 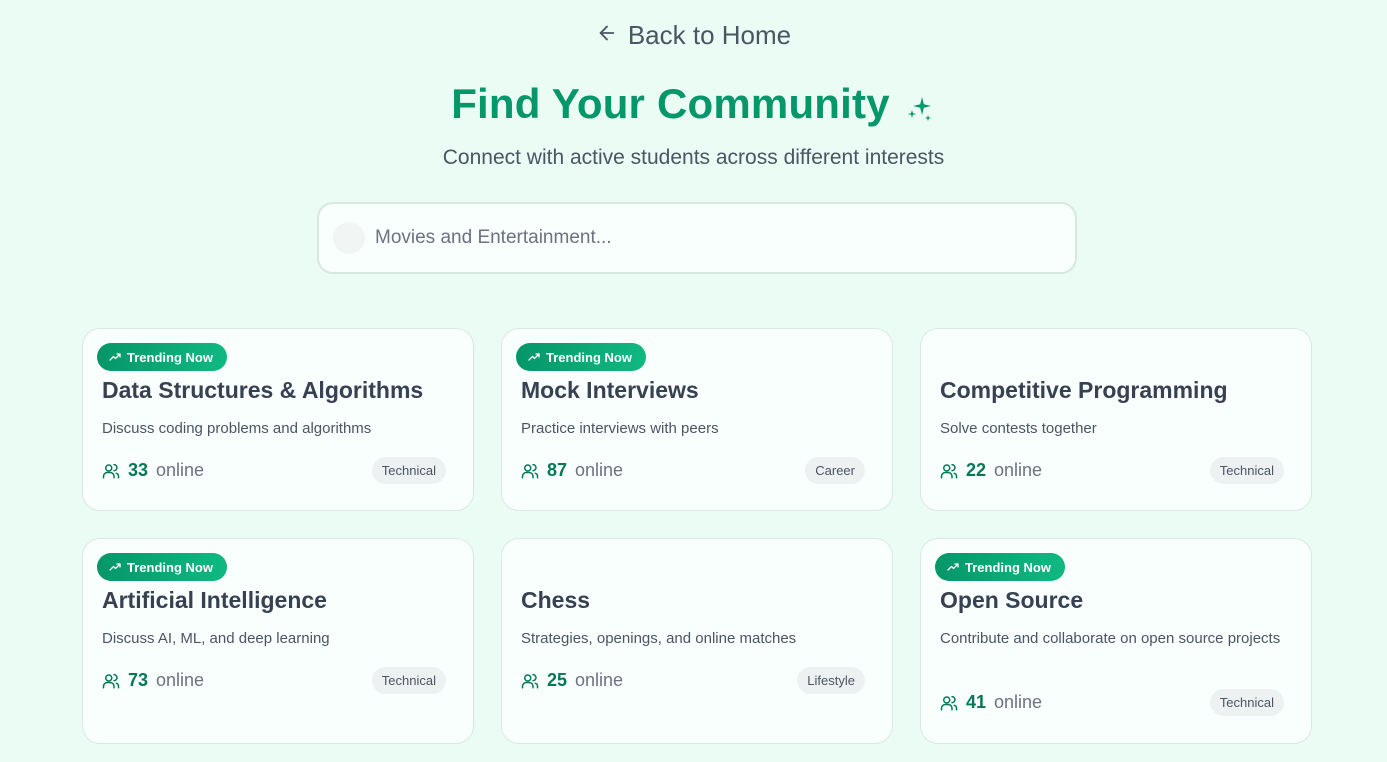 What do you see at coordinates (263, 390) in the screenshot?
I see `community-title: Data Structures & Algorithms` at bounding box center [263, 390].